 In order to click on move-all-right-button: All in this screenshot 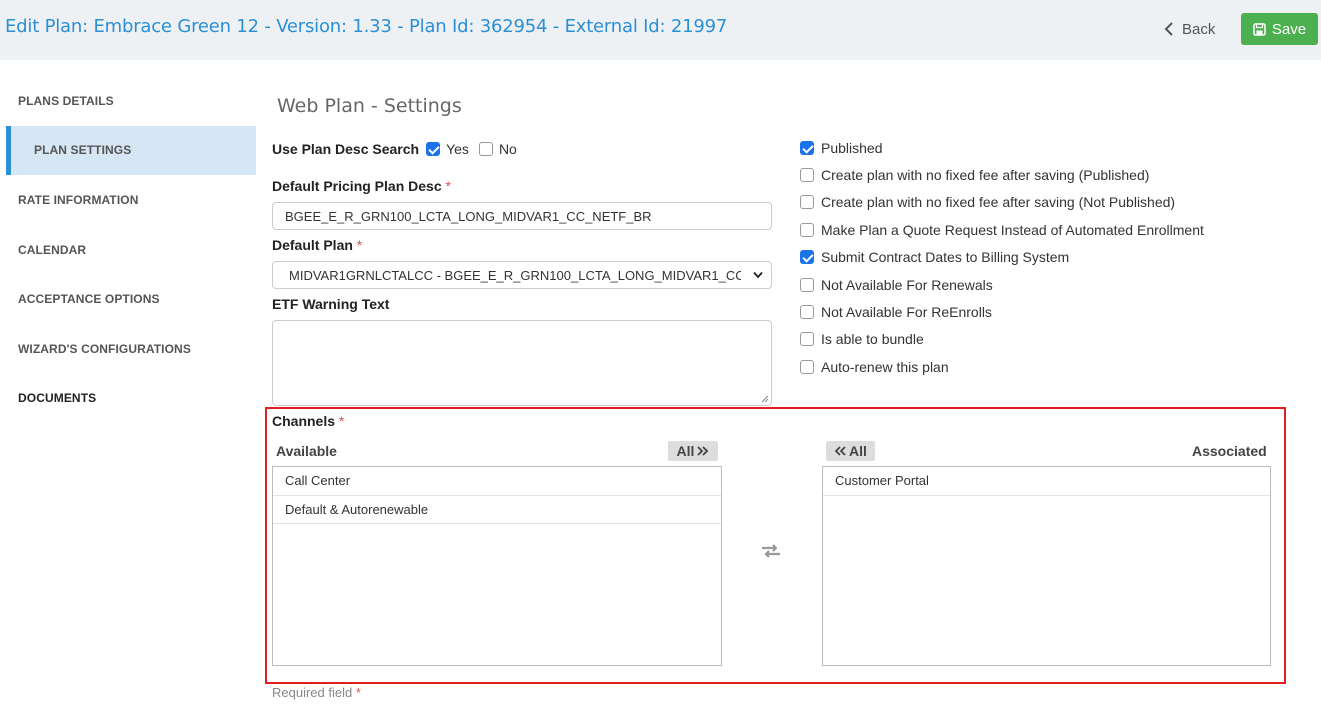, I will do `click(693, 451)`.